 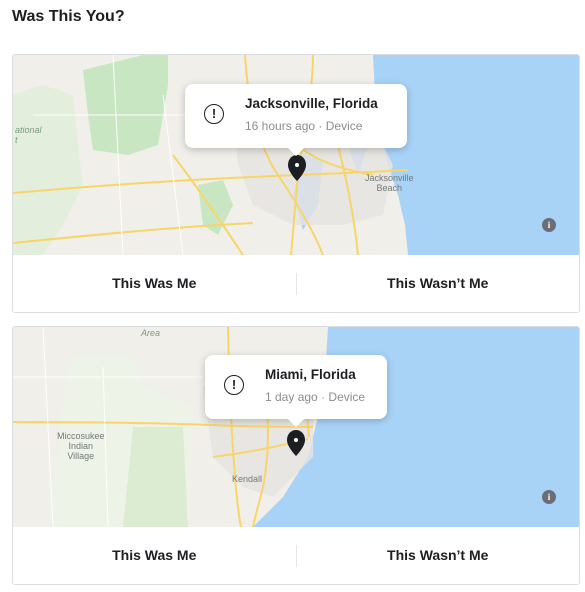 What do you see at coordinates (151, 333) in the screenshot?
I see `map-label-area: Area` at bounding box center [151, 333].